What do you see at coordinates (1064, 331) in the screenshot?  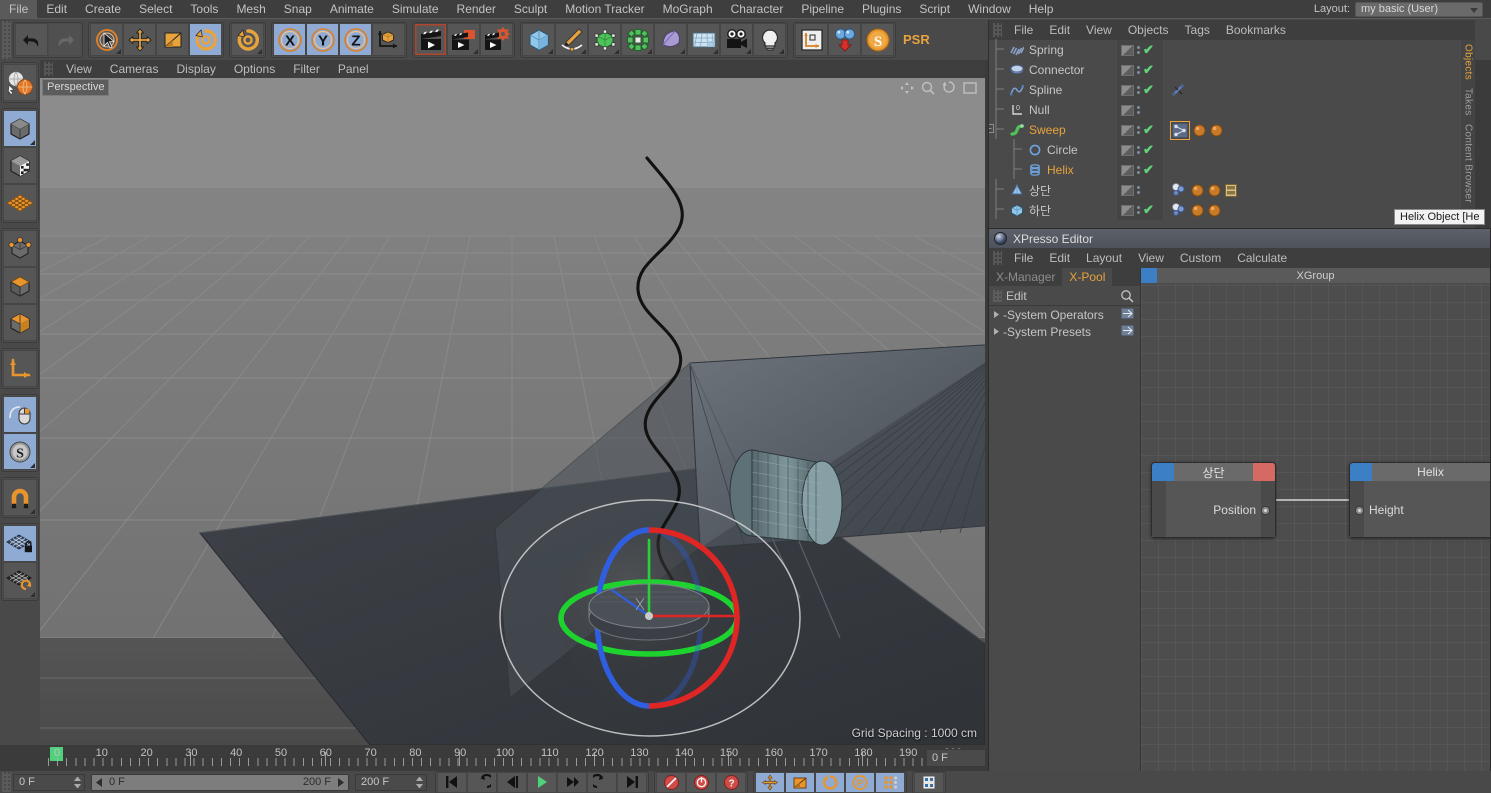 I see `xpresso-tree-item: -System Presets` at bounding box center [1064, 331].